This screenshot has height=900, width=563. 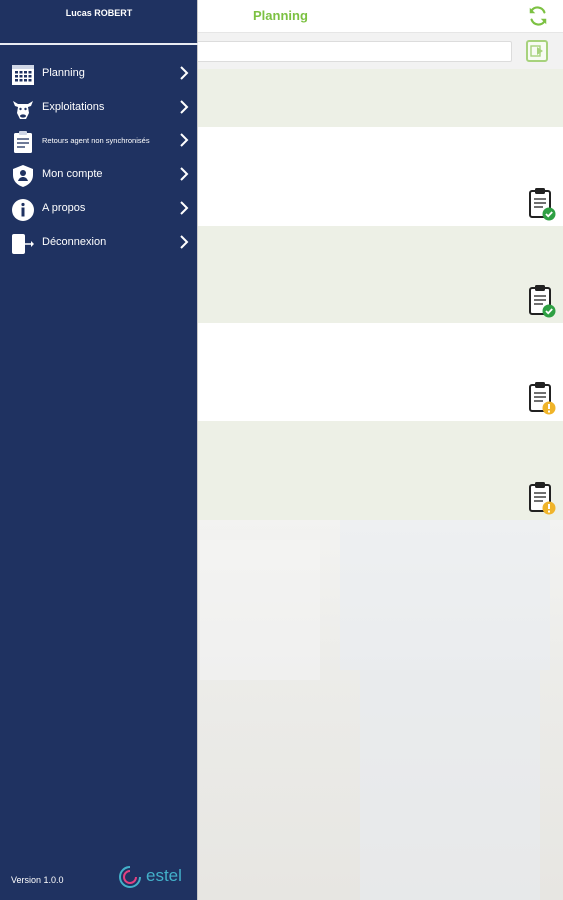 What do you see at coordinates (99, 209) in the screenshot?
I see `menu-item-a-propos: A propos` at bounding box center [99, 209].